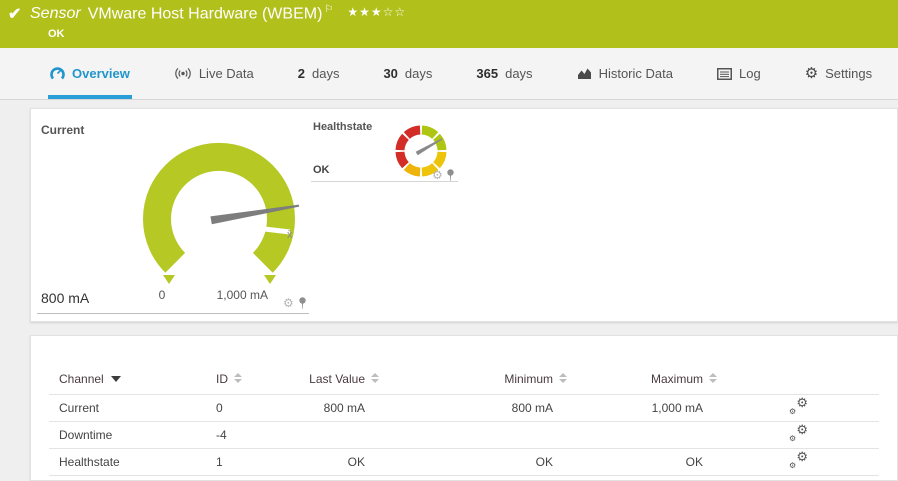 The height and width of the screenshot is (481, 898). Describe the element at coordinates (343, 127) in the screenshot. I see `healthstate-gauge-title: Healthstate` at that location.